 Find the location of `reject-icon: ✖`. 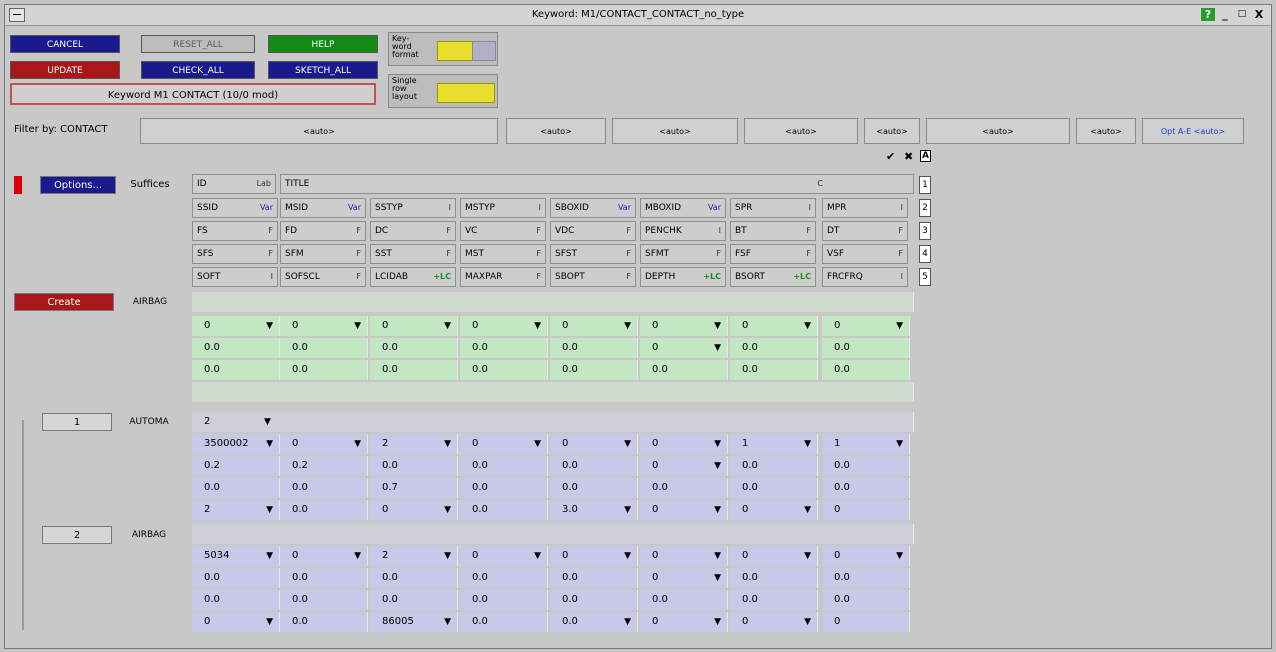

reject-icon: ✖ is located at coordinates (908, 156).